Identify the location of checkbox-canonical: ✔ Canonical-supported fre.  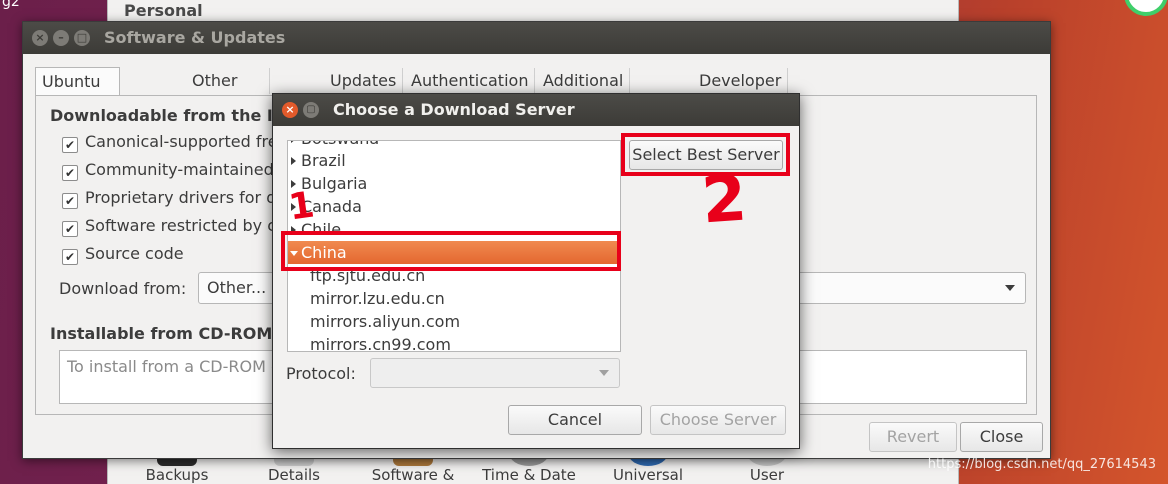
(170, 142).